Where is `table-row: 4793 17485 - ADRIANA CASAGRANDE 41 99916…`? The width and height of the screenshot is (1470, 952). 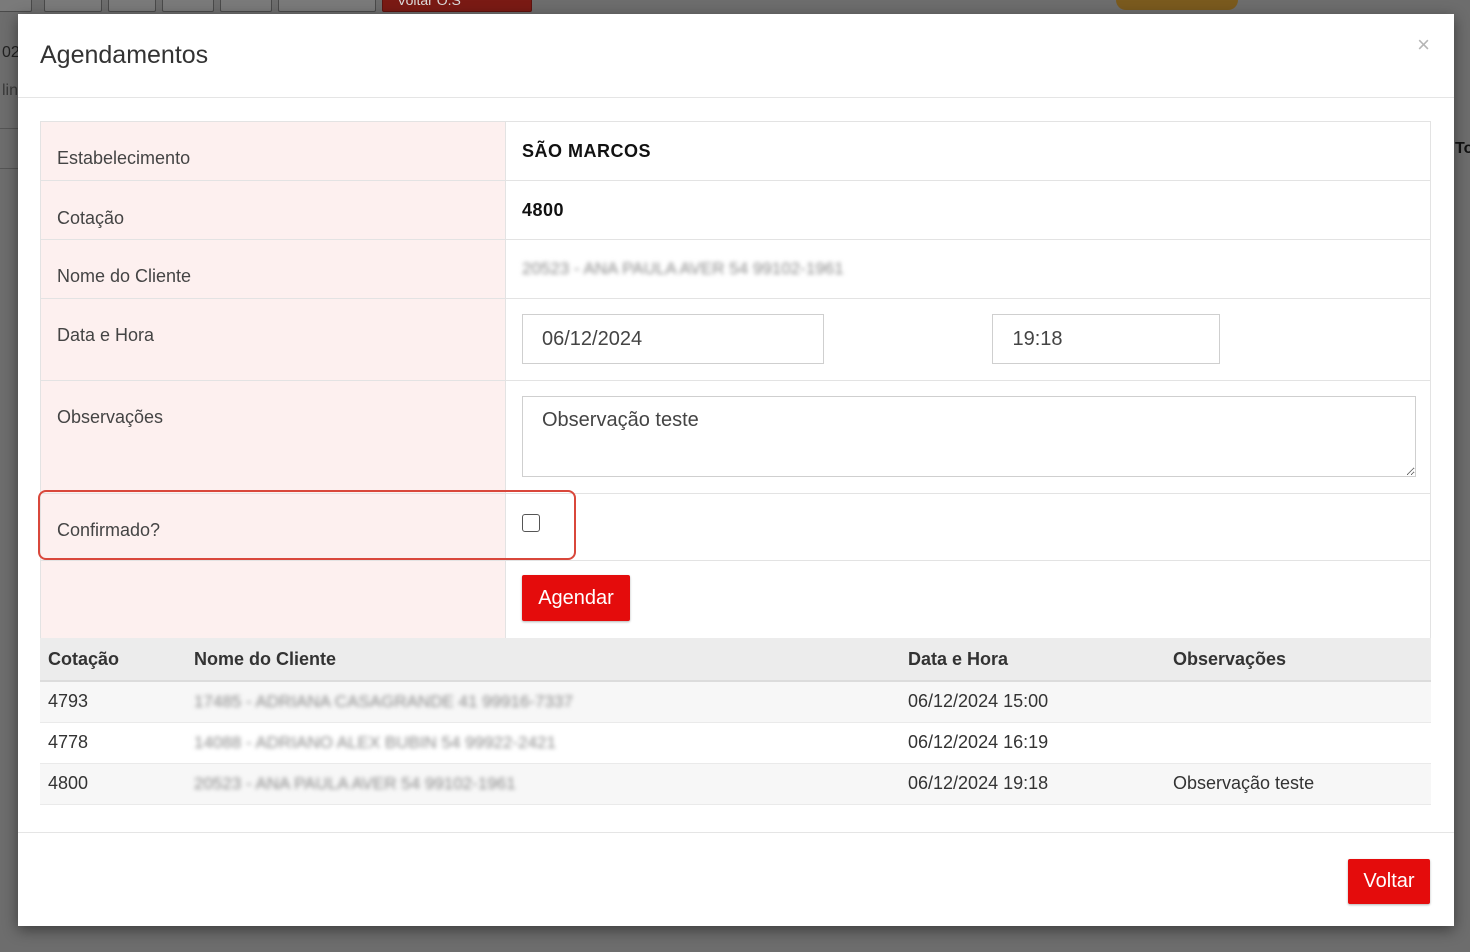
table-row: 4793 17485 - ADRIANA CASAGRANDE 41 99916… is located at coordinates (735, 702).